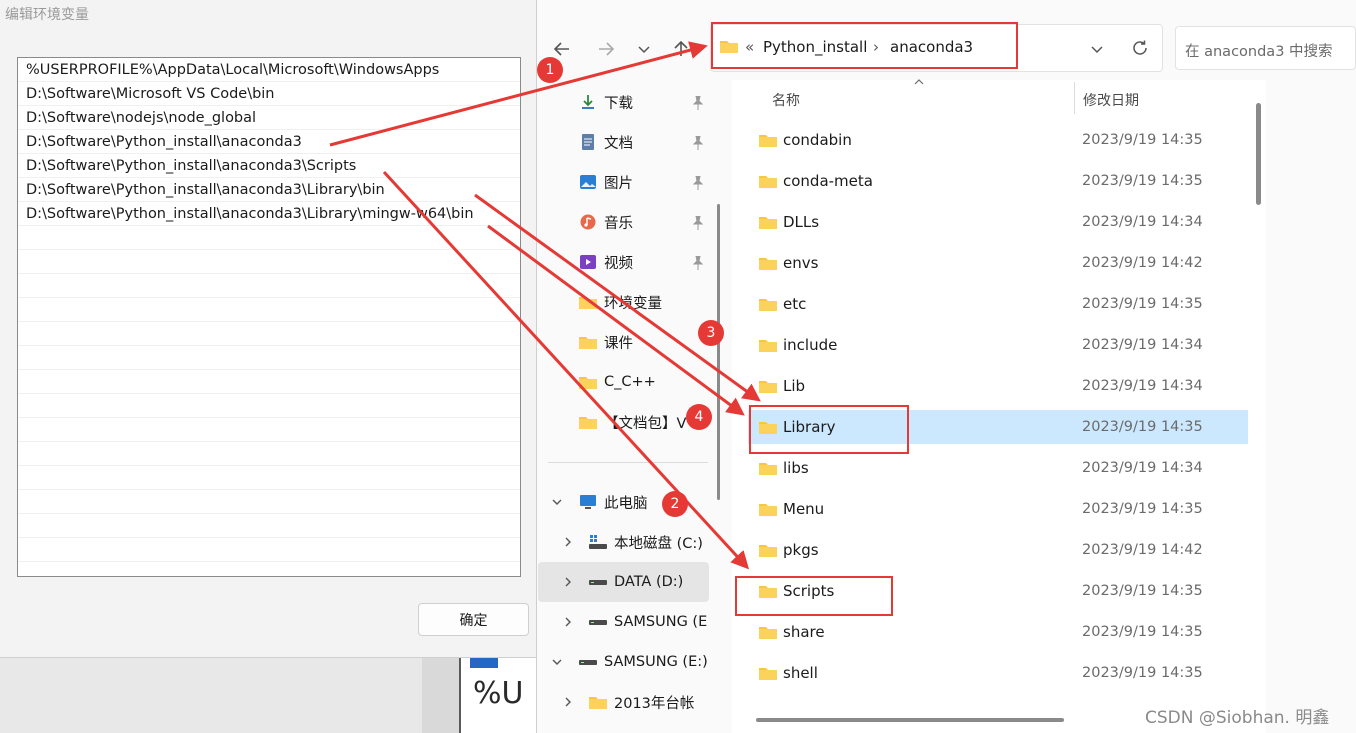 This screenshot has height=733, width=1356. I want to click on file-row: include 2023/9/19 14:34, so click(998, 345).